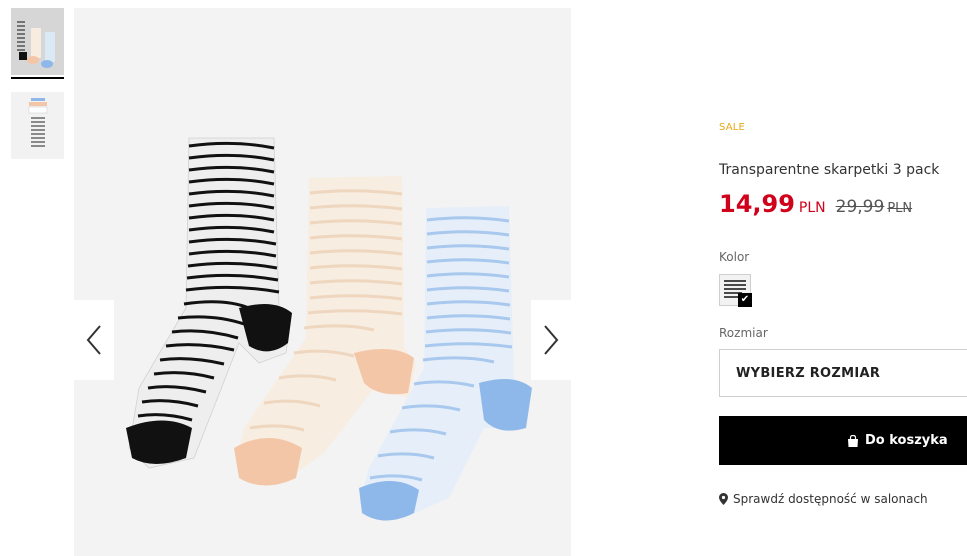  I want to click on thumbnail-1-image, so click(37, 41).